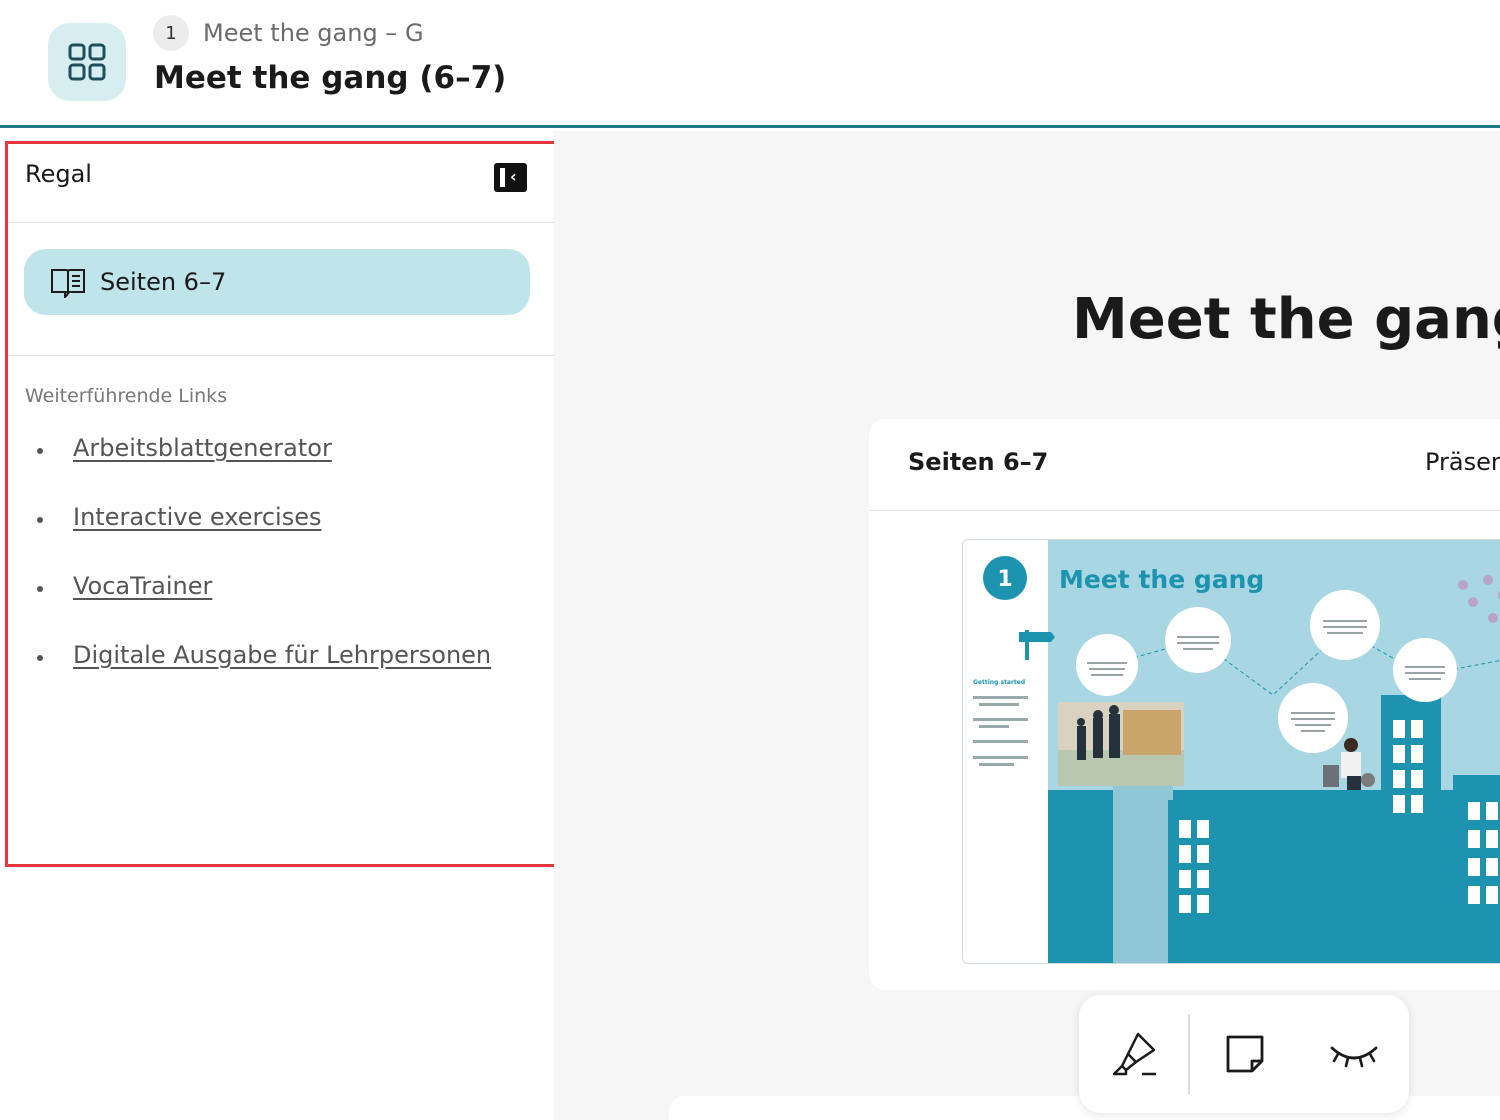 This screenshot has height=1120, width=1500. Describe the element at coordinates (258, 606) in the screenshot. I see `list-item: VocaTrainer` at that location.